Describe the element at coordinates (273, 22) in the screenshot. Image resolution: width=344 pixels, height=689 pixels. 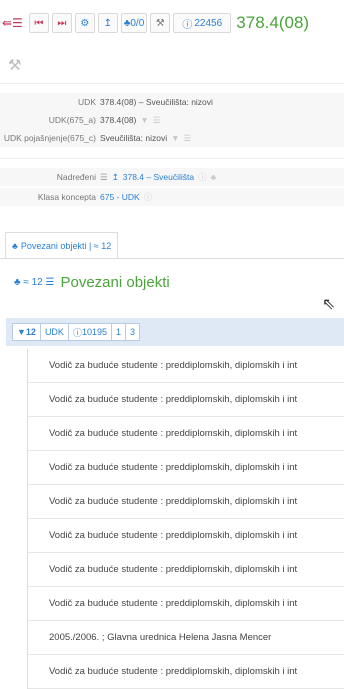
I see `record-title: 378.4(08)` at that location.